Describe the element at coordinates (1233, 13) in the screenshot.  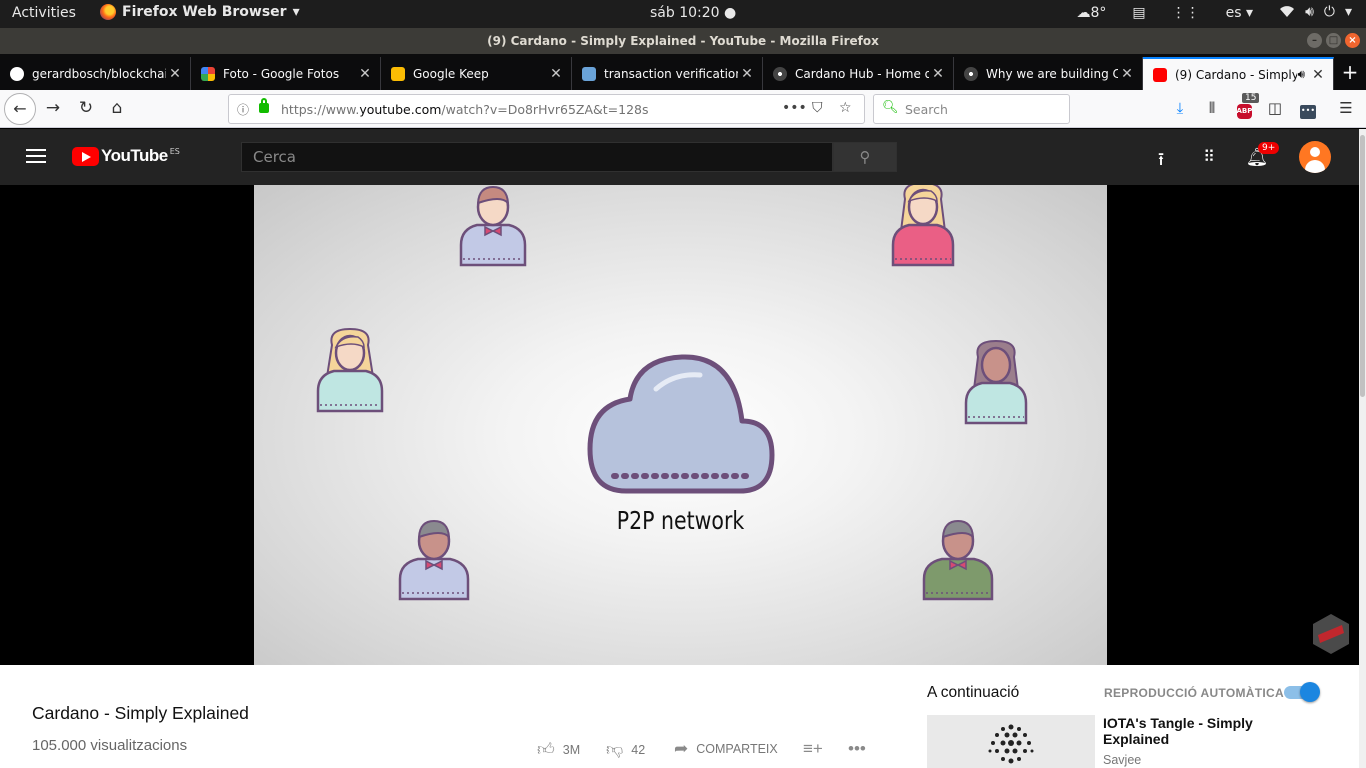
I see `language-text: es` at that location.